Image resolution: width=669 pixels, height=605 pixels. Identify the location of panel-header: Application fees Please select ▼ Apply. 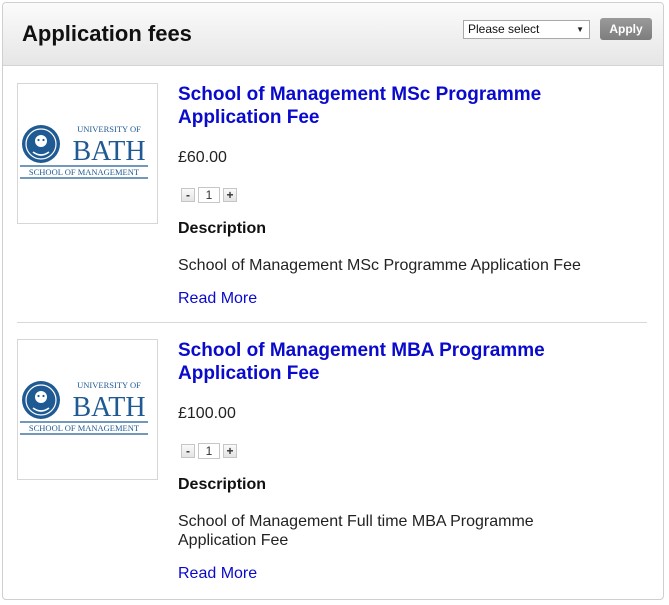
(333, 34).